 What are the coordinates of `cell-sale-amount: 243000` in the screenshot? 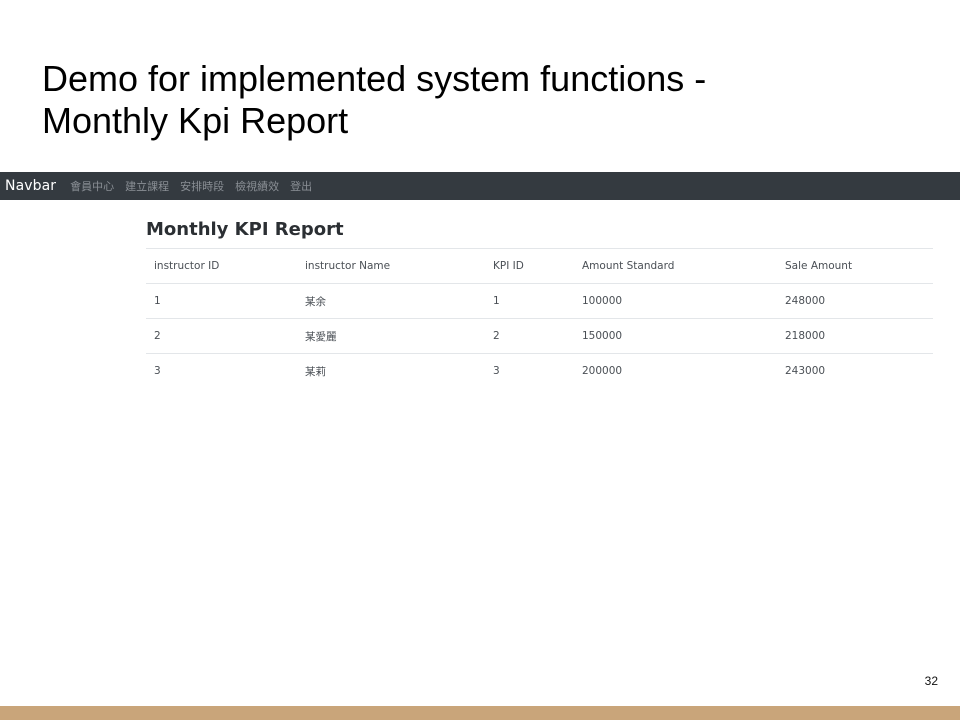 It's located at (855, 370).